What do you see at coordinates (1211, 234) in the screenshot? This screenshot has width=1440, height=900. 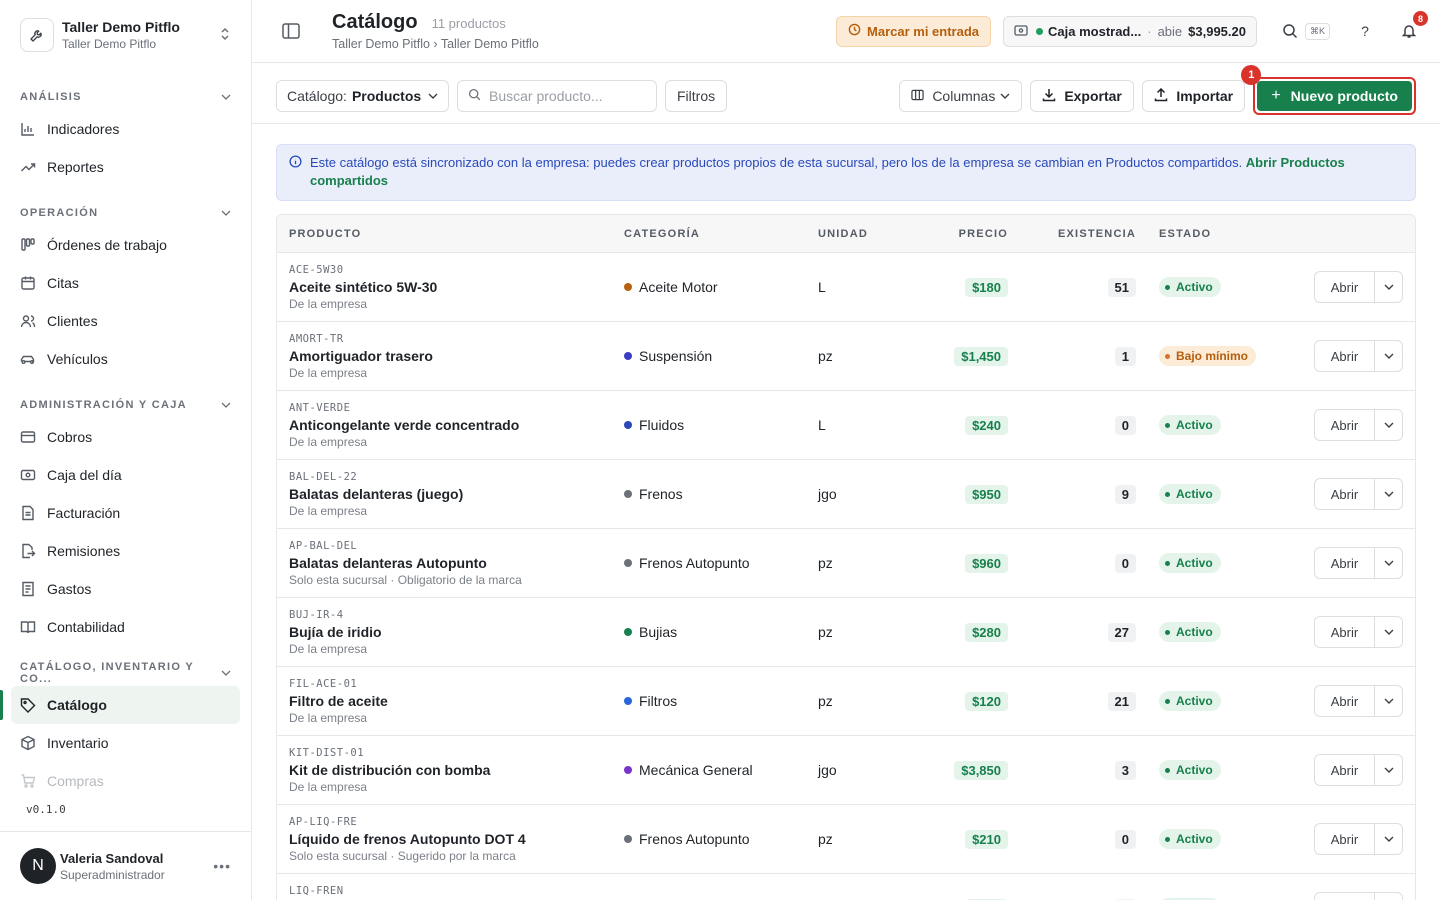 I see `header-state: ESTADO` at bounding box center [1211, 234].